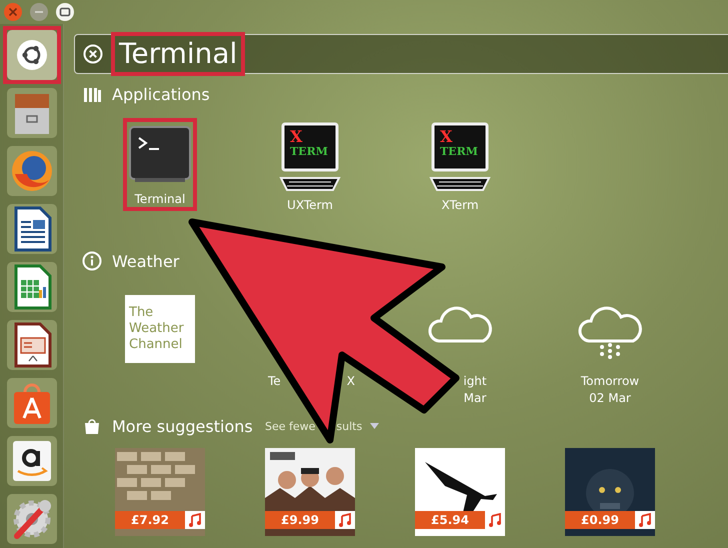  Describe the element at coordinates (450, 520) in the screenshot. I see `price-tag: £5.94` at that location.